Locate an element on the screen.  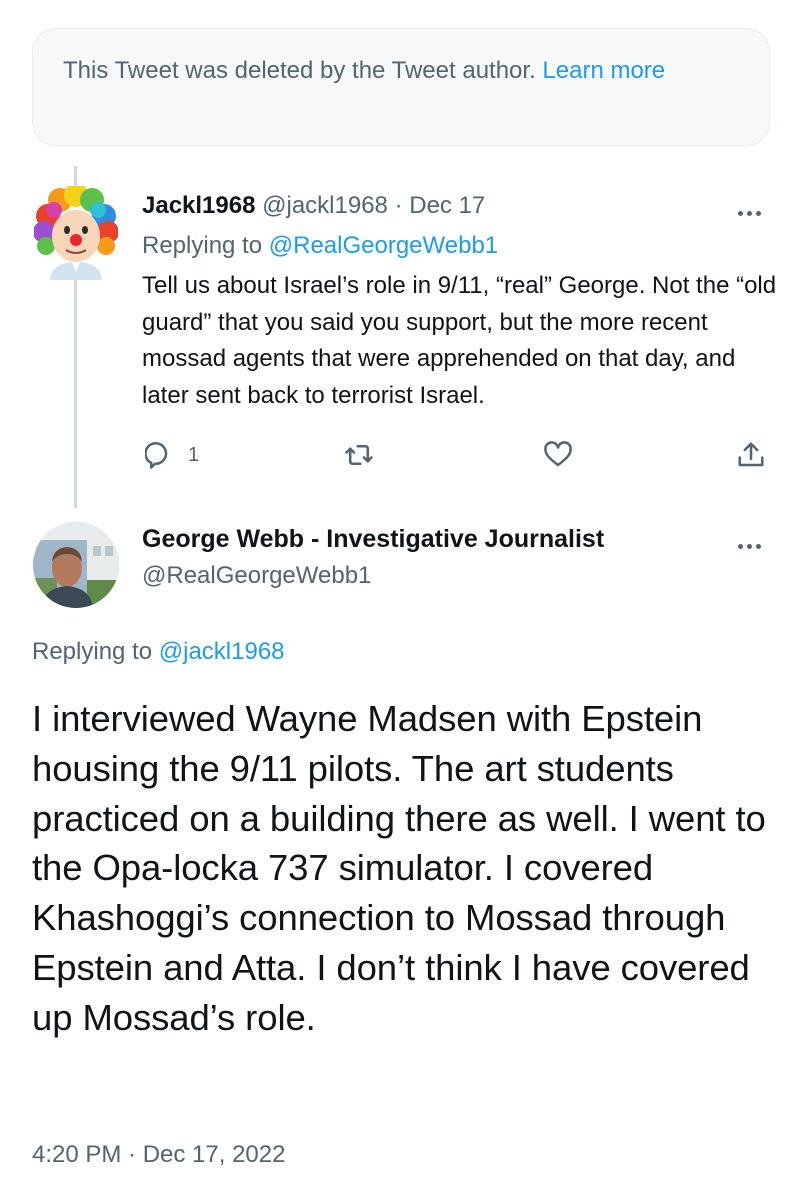
reply-more-options-icon is located at coordinates (754, 209).